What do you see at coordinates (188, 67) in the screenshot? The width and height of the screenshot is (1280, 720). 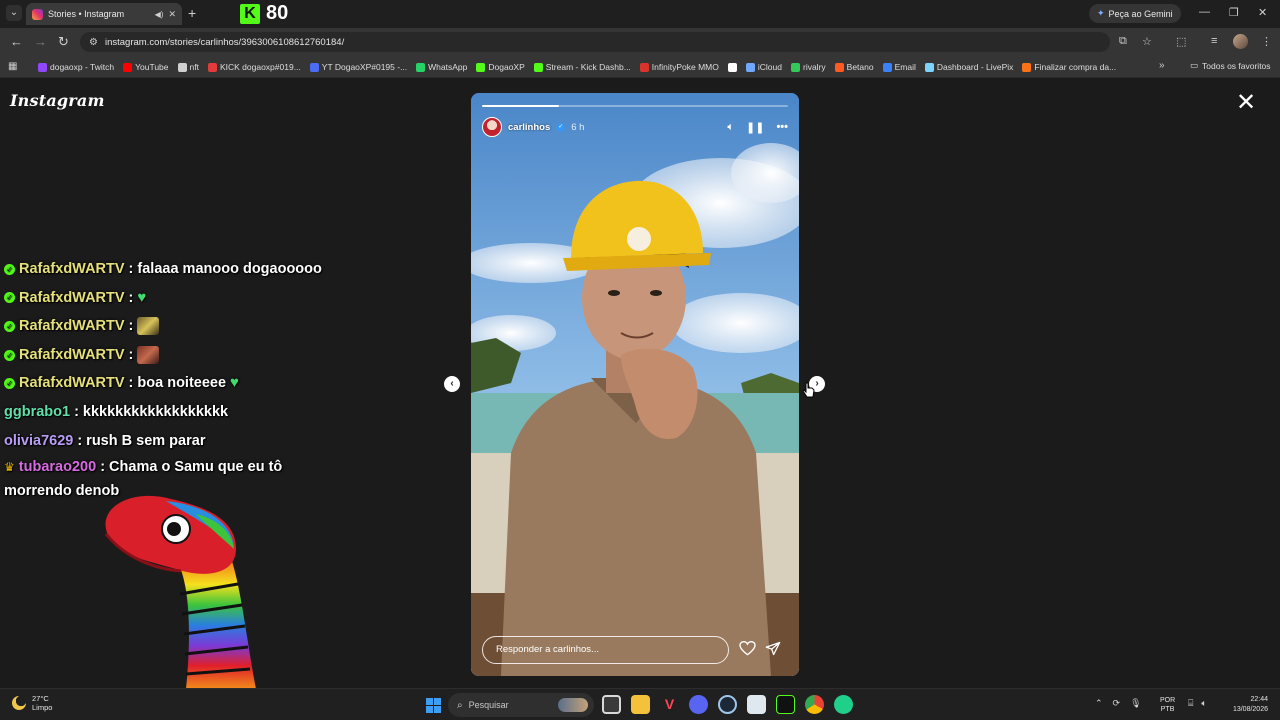 I see `bookmark-item: nft` at bounding box center [188, 67].